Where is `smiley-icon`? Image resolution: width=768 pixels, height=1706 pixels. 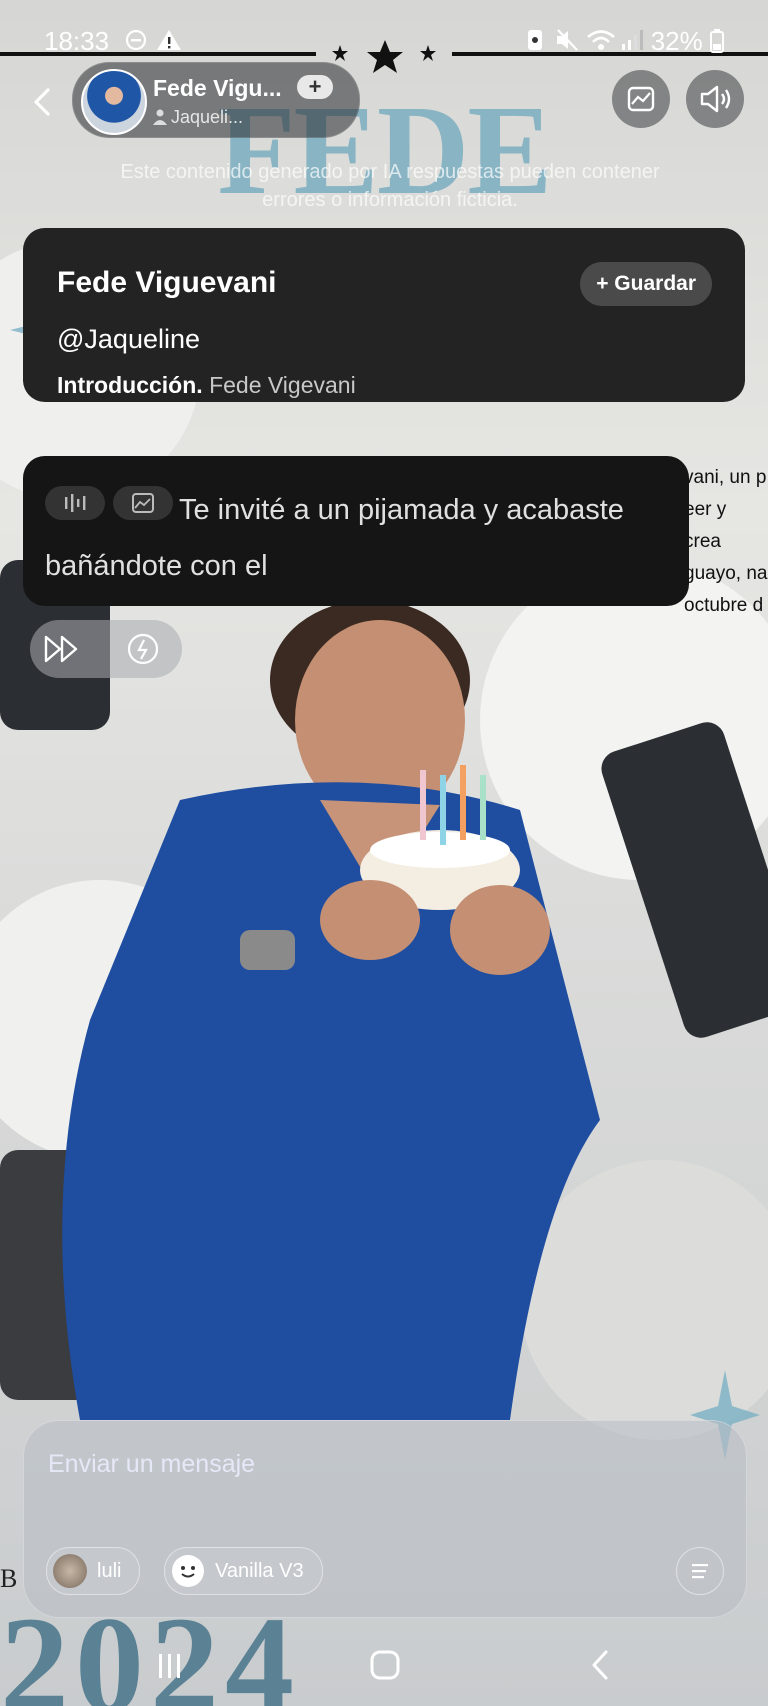
smiley-icon is located at coordinates (188, 1571).